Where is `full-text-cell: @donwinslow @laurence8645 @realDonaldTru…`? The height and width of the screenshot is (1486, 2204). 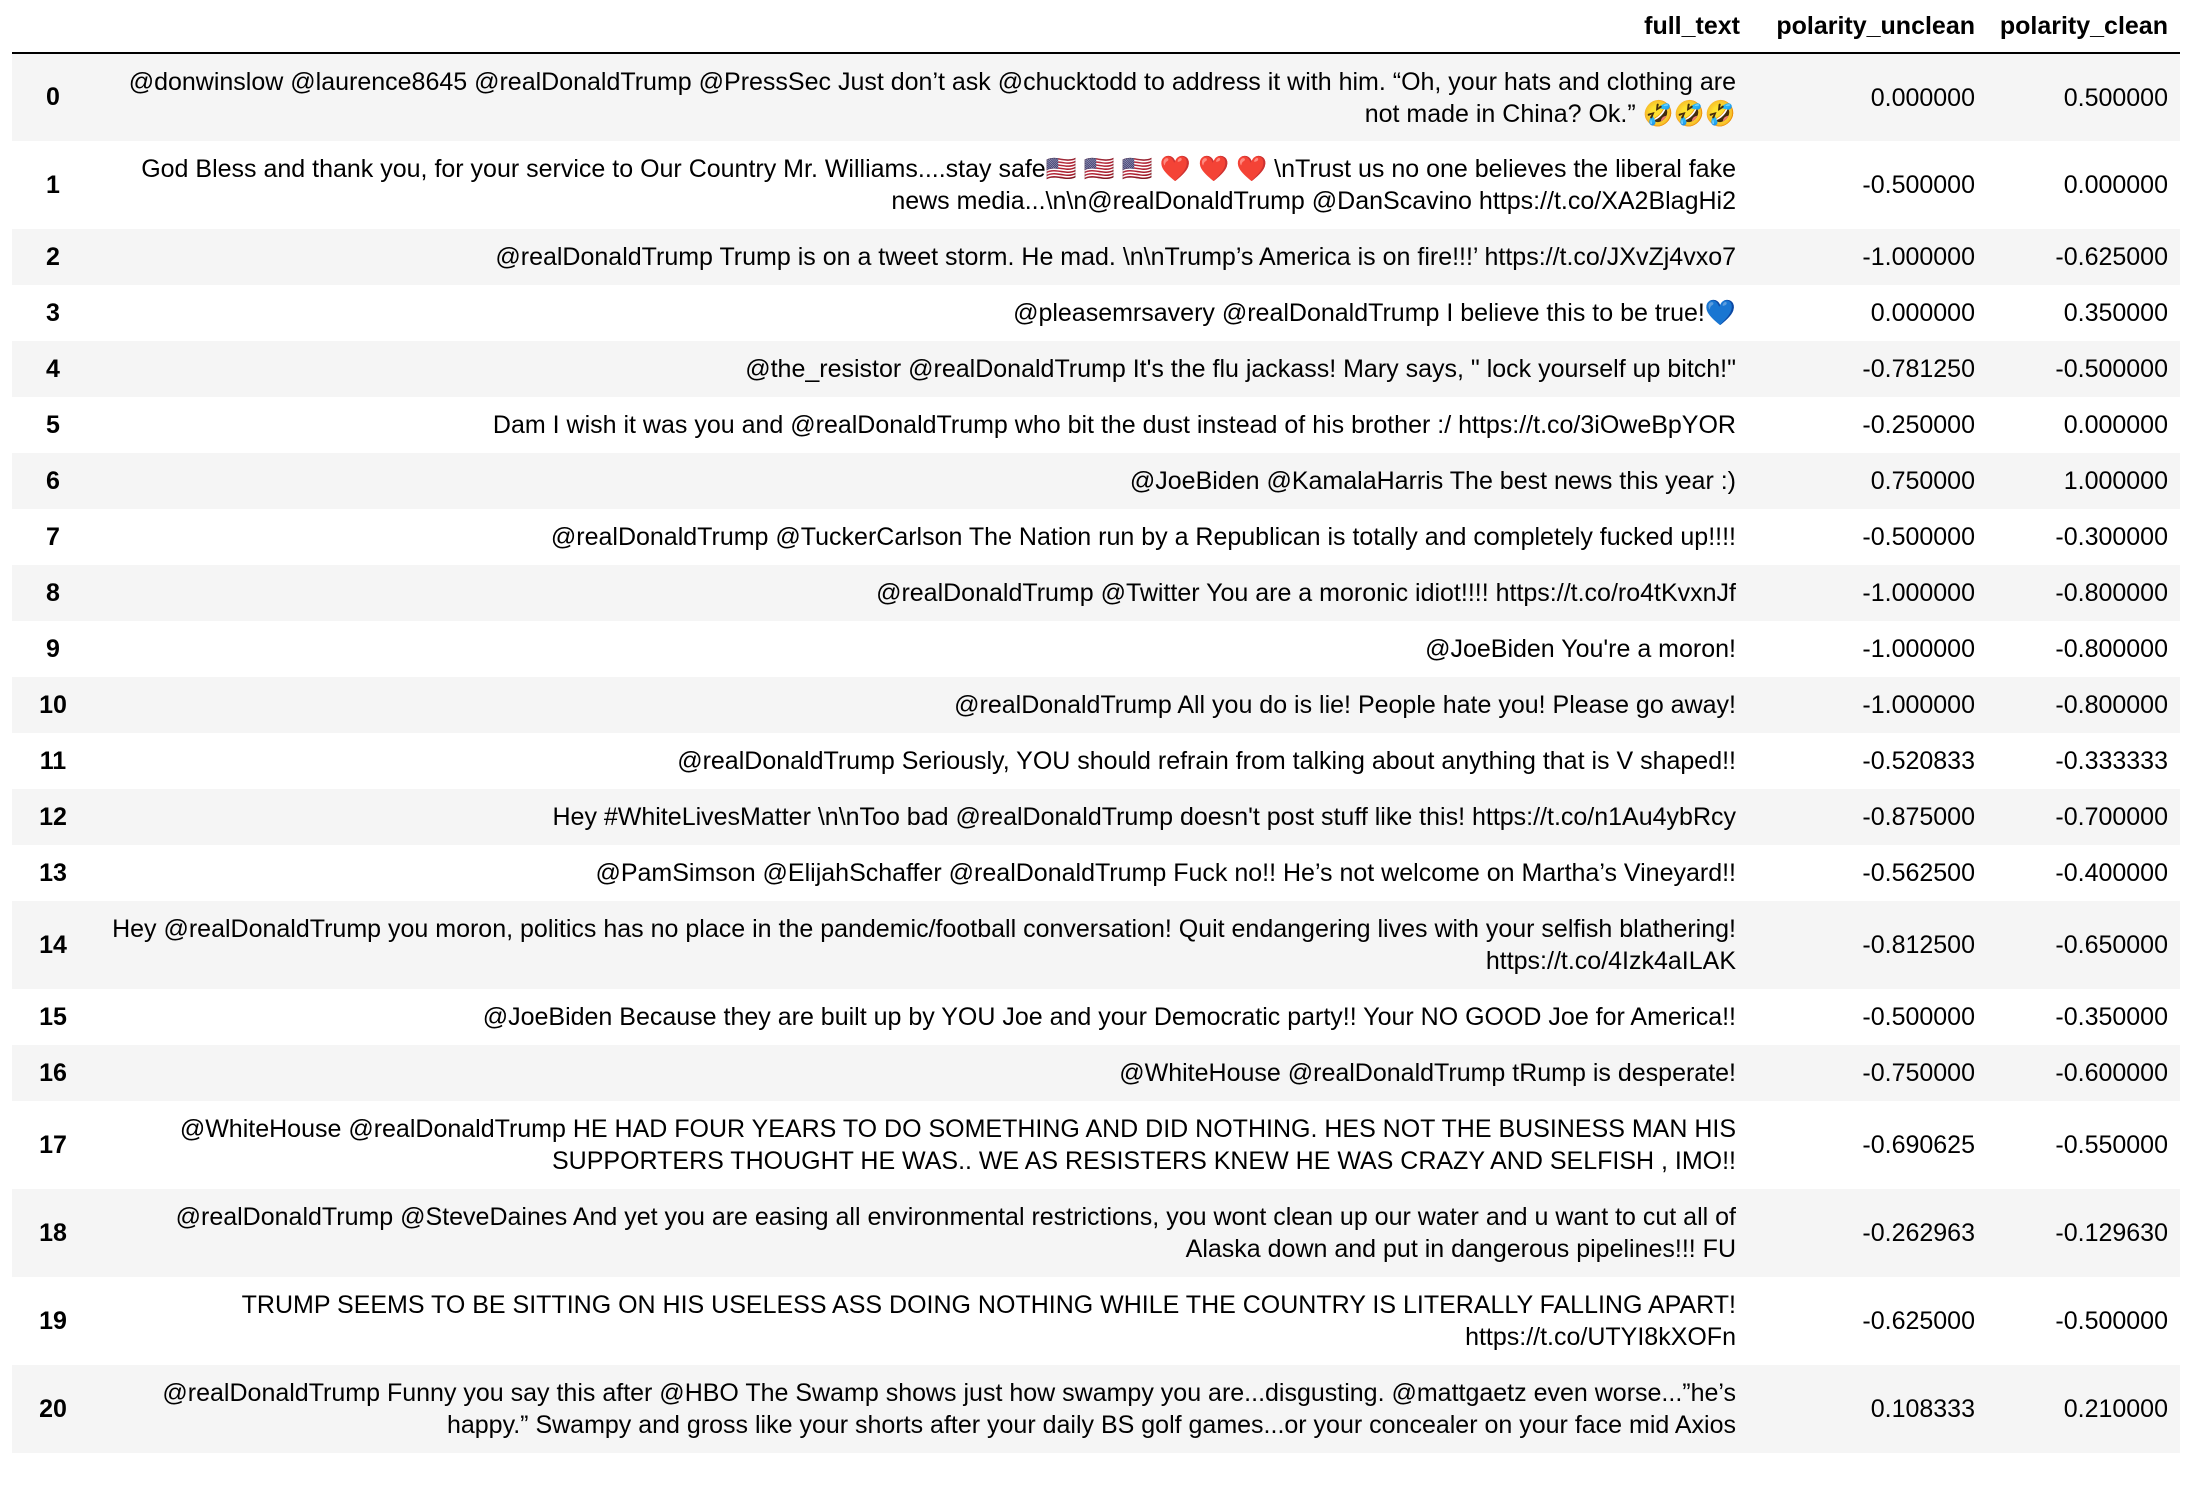 full-text-cell: @donwinslow @laurence8645 @realDonaldTru… is located at coordinates (932, 97).